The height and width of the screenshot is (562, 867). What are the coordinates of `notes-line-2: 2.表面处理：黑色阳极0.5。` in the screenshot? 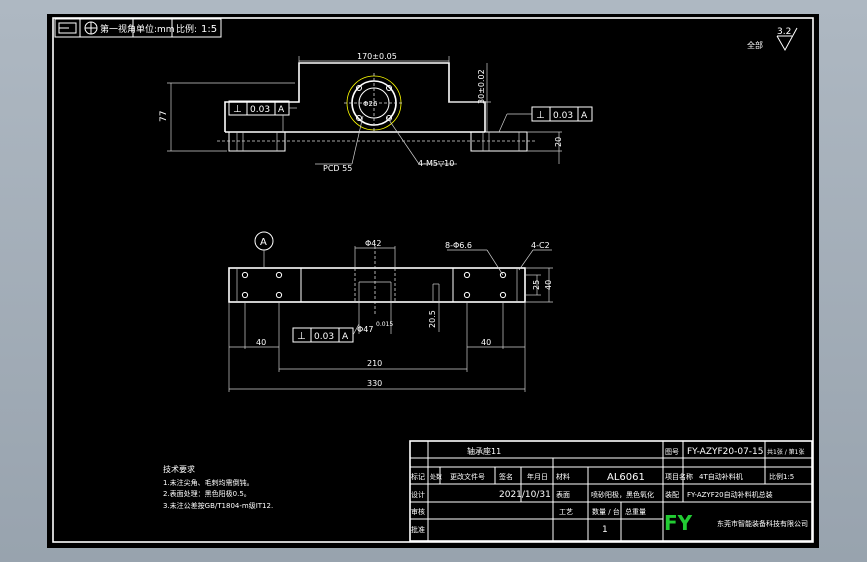 It's located at (207, 493).